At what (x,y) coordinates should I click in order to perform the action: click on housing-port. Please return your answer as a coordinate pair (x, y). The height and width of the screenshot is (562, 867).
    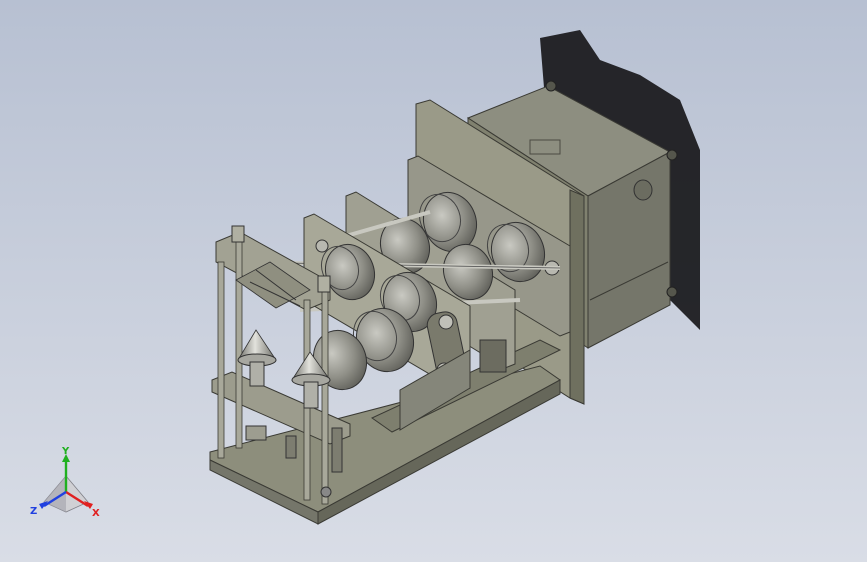
    Looking at the image, I should click on (643, 190).